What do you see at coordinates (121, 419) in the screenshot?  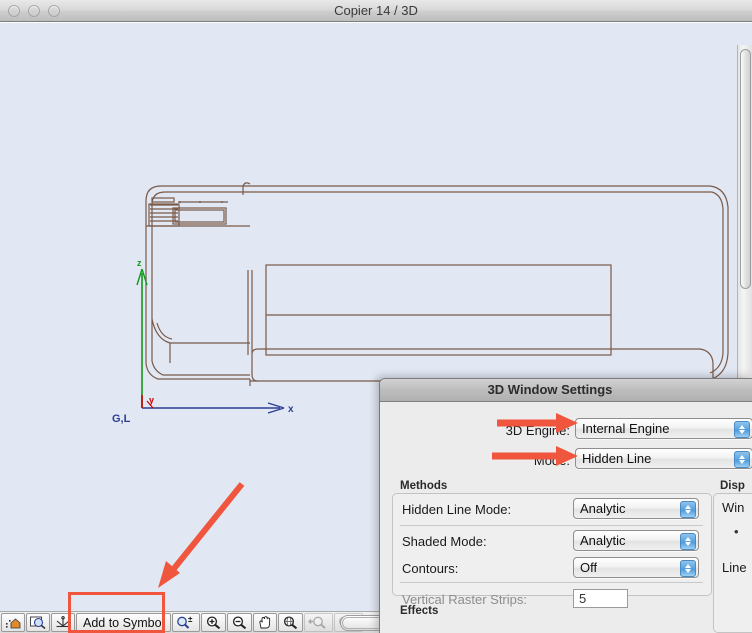 I see `origin-label: G,L` at bounding box center [121, 419].